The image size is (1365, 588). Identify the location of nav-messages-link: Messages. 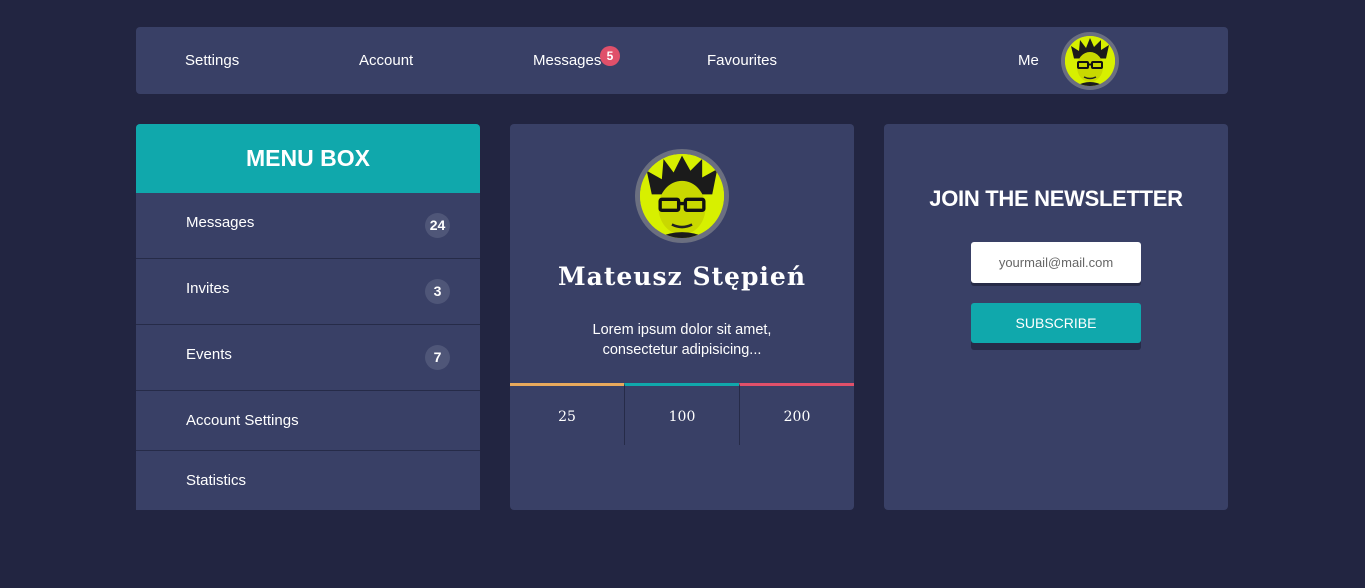
(567, 60).